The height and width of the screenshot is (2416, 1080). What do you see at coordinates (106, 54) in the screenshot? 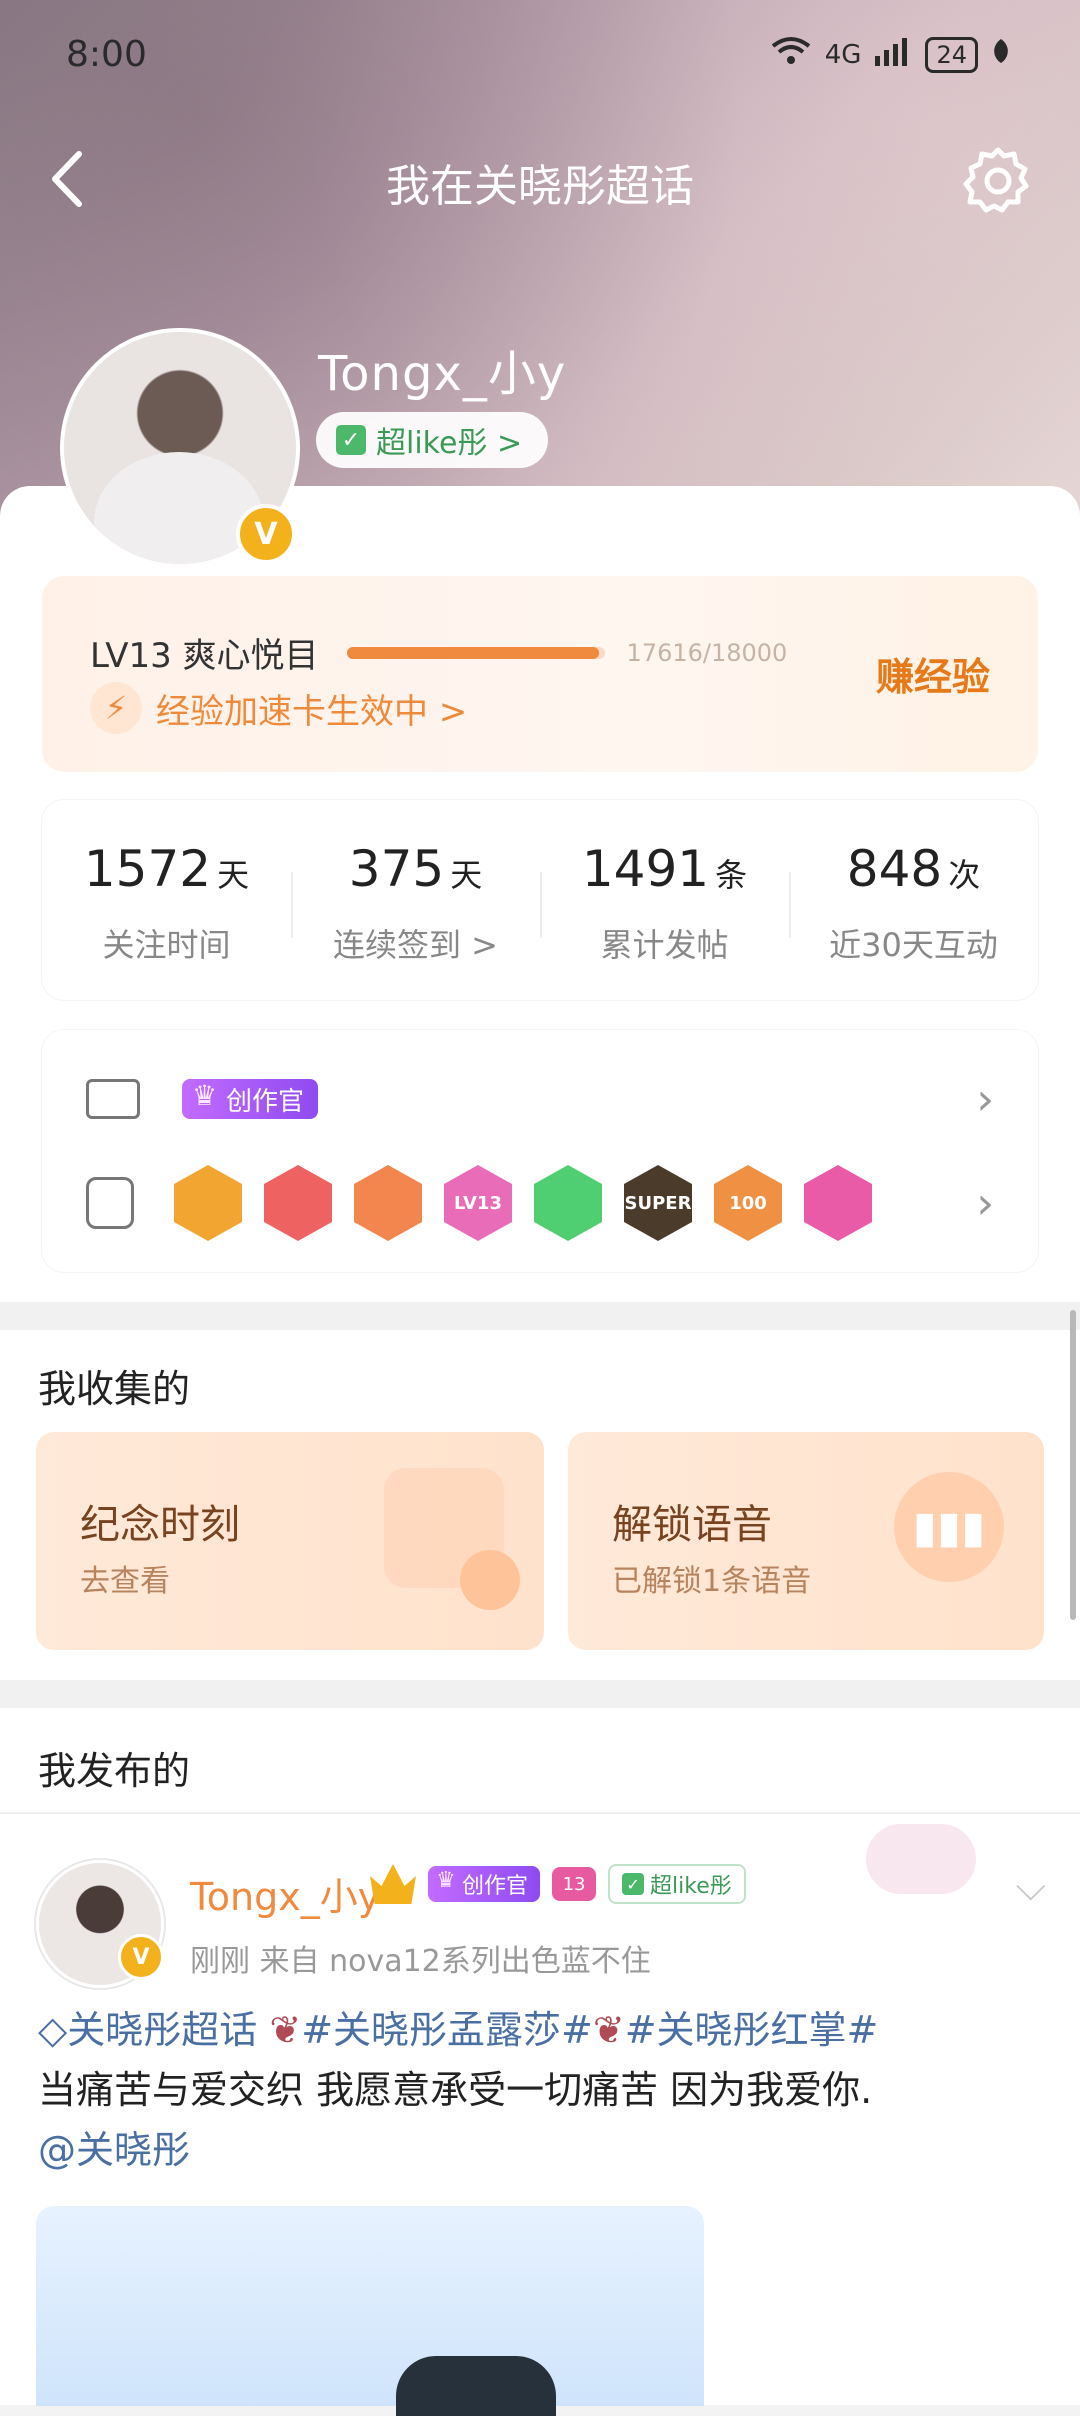
I see `status-time: 8:00` at bounding box center [106, 54].